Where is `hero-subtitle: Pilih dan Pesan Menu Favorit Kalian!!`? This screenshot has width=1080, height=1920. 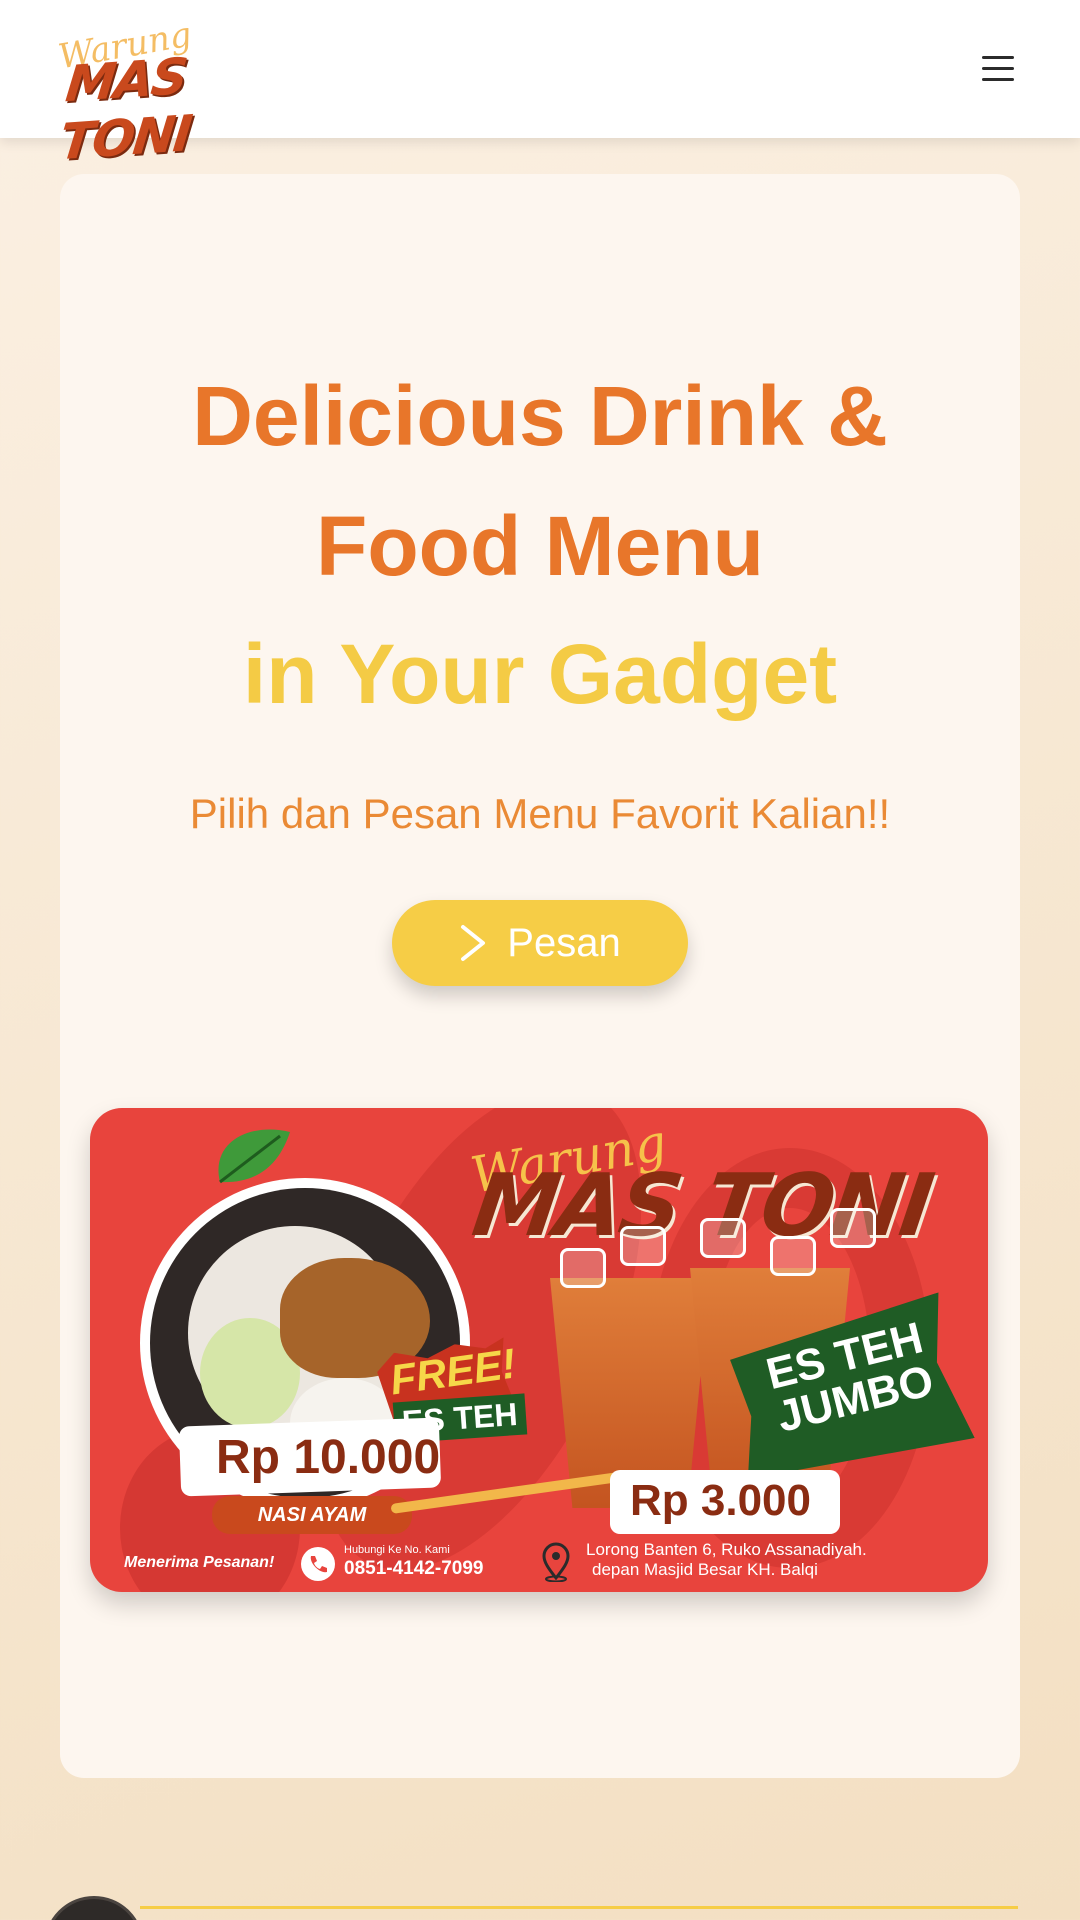 hero-subtitle: Pilih dan Pesan Menu Favorit Kalian!! is located at coordinates (540, 813).